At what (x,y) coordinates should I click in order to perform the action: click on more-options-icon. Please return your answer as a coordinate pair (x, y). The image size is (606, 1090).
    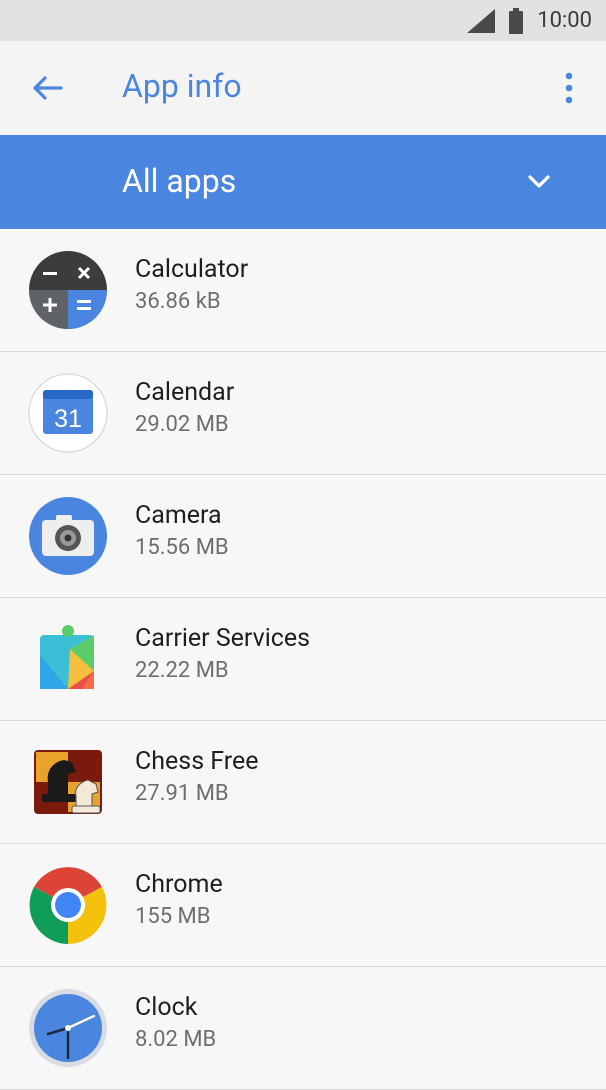
    Looking at the image, I should click on (569, 88).